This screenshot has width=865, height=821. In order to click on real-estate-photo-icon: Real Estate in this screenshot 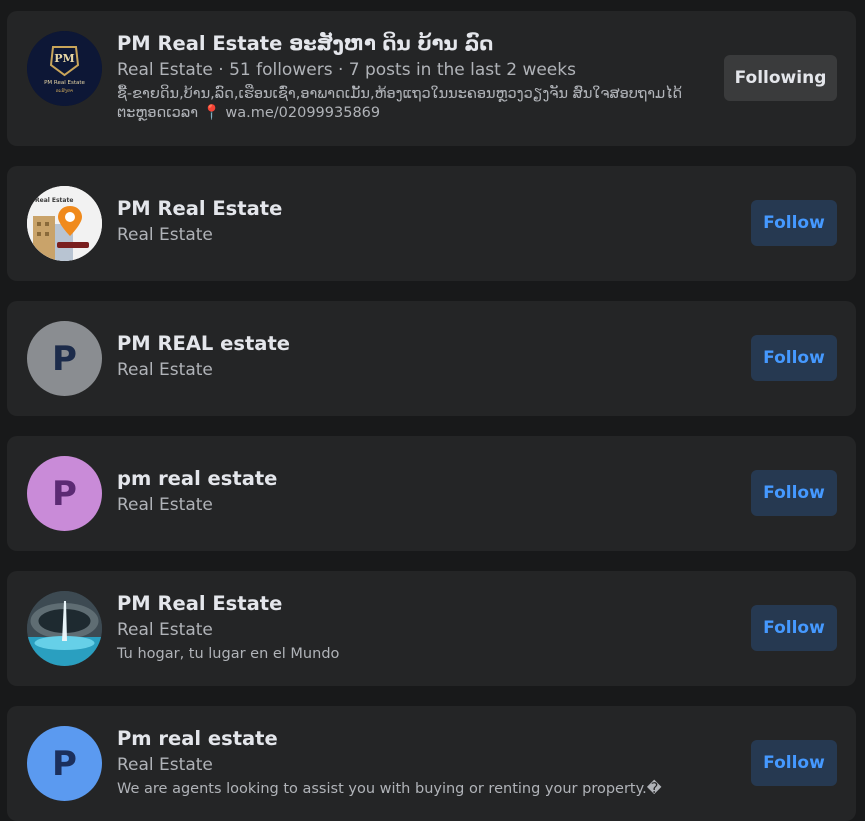, I will do `click(64, 223)`.